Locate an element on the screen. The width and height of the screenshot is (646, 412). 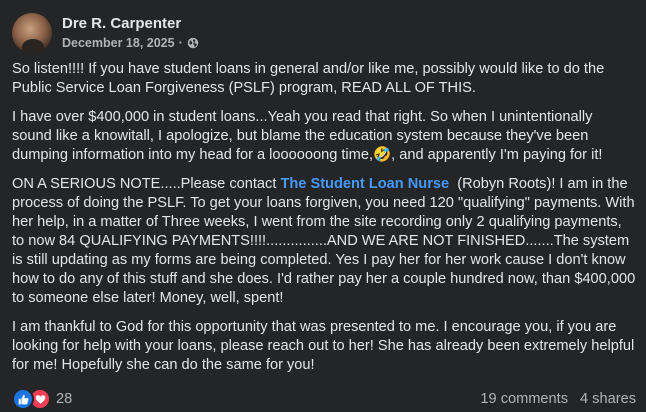
globe-icon is located at coordinates (193, 43).